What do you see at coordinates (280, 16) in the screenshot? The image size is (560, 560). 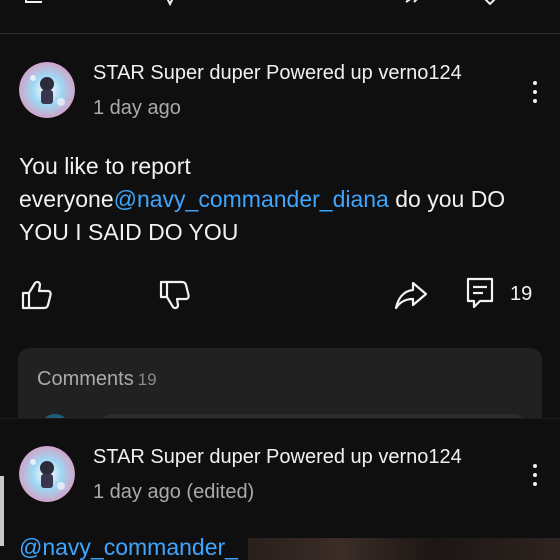 I see `top-toolbar` at bounding box center [280, 16].